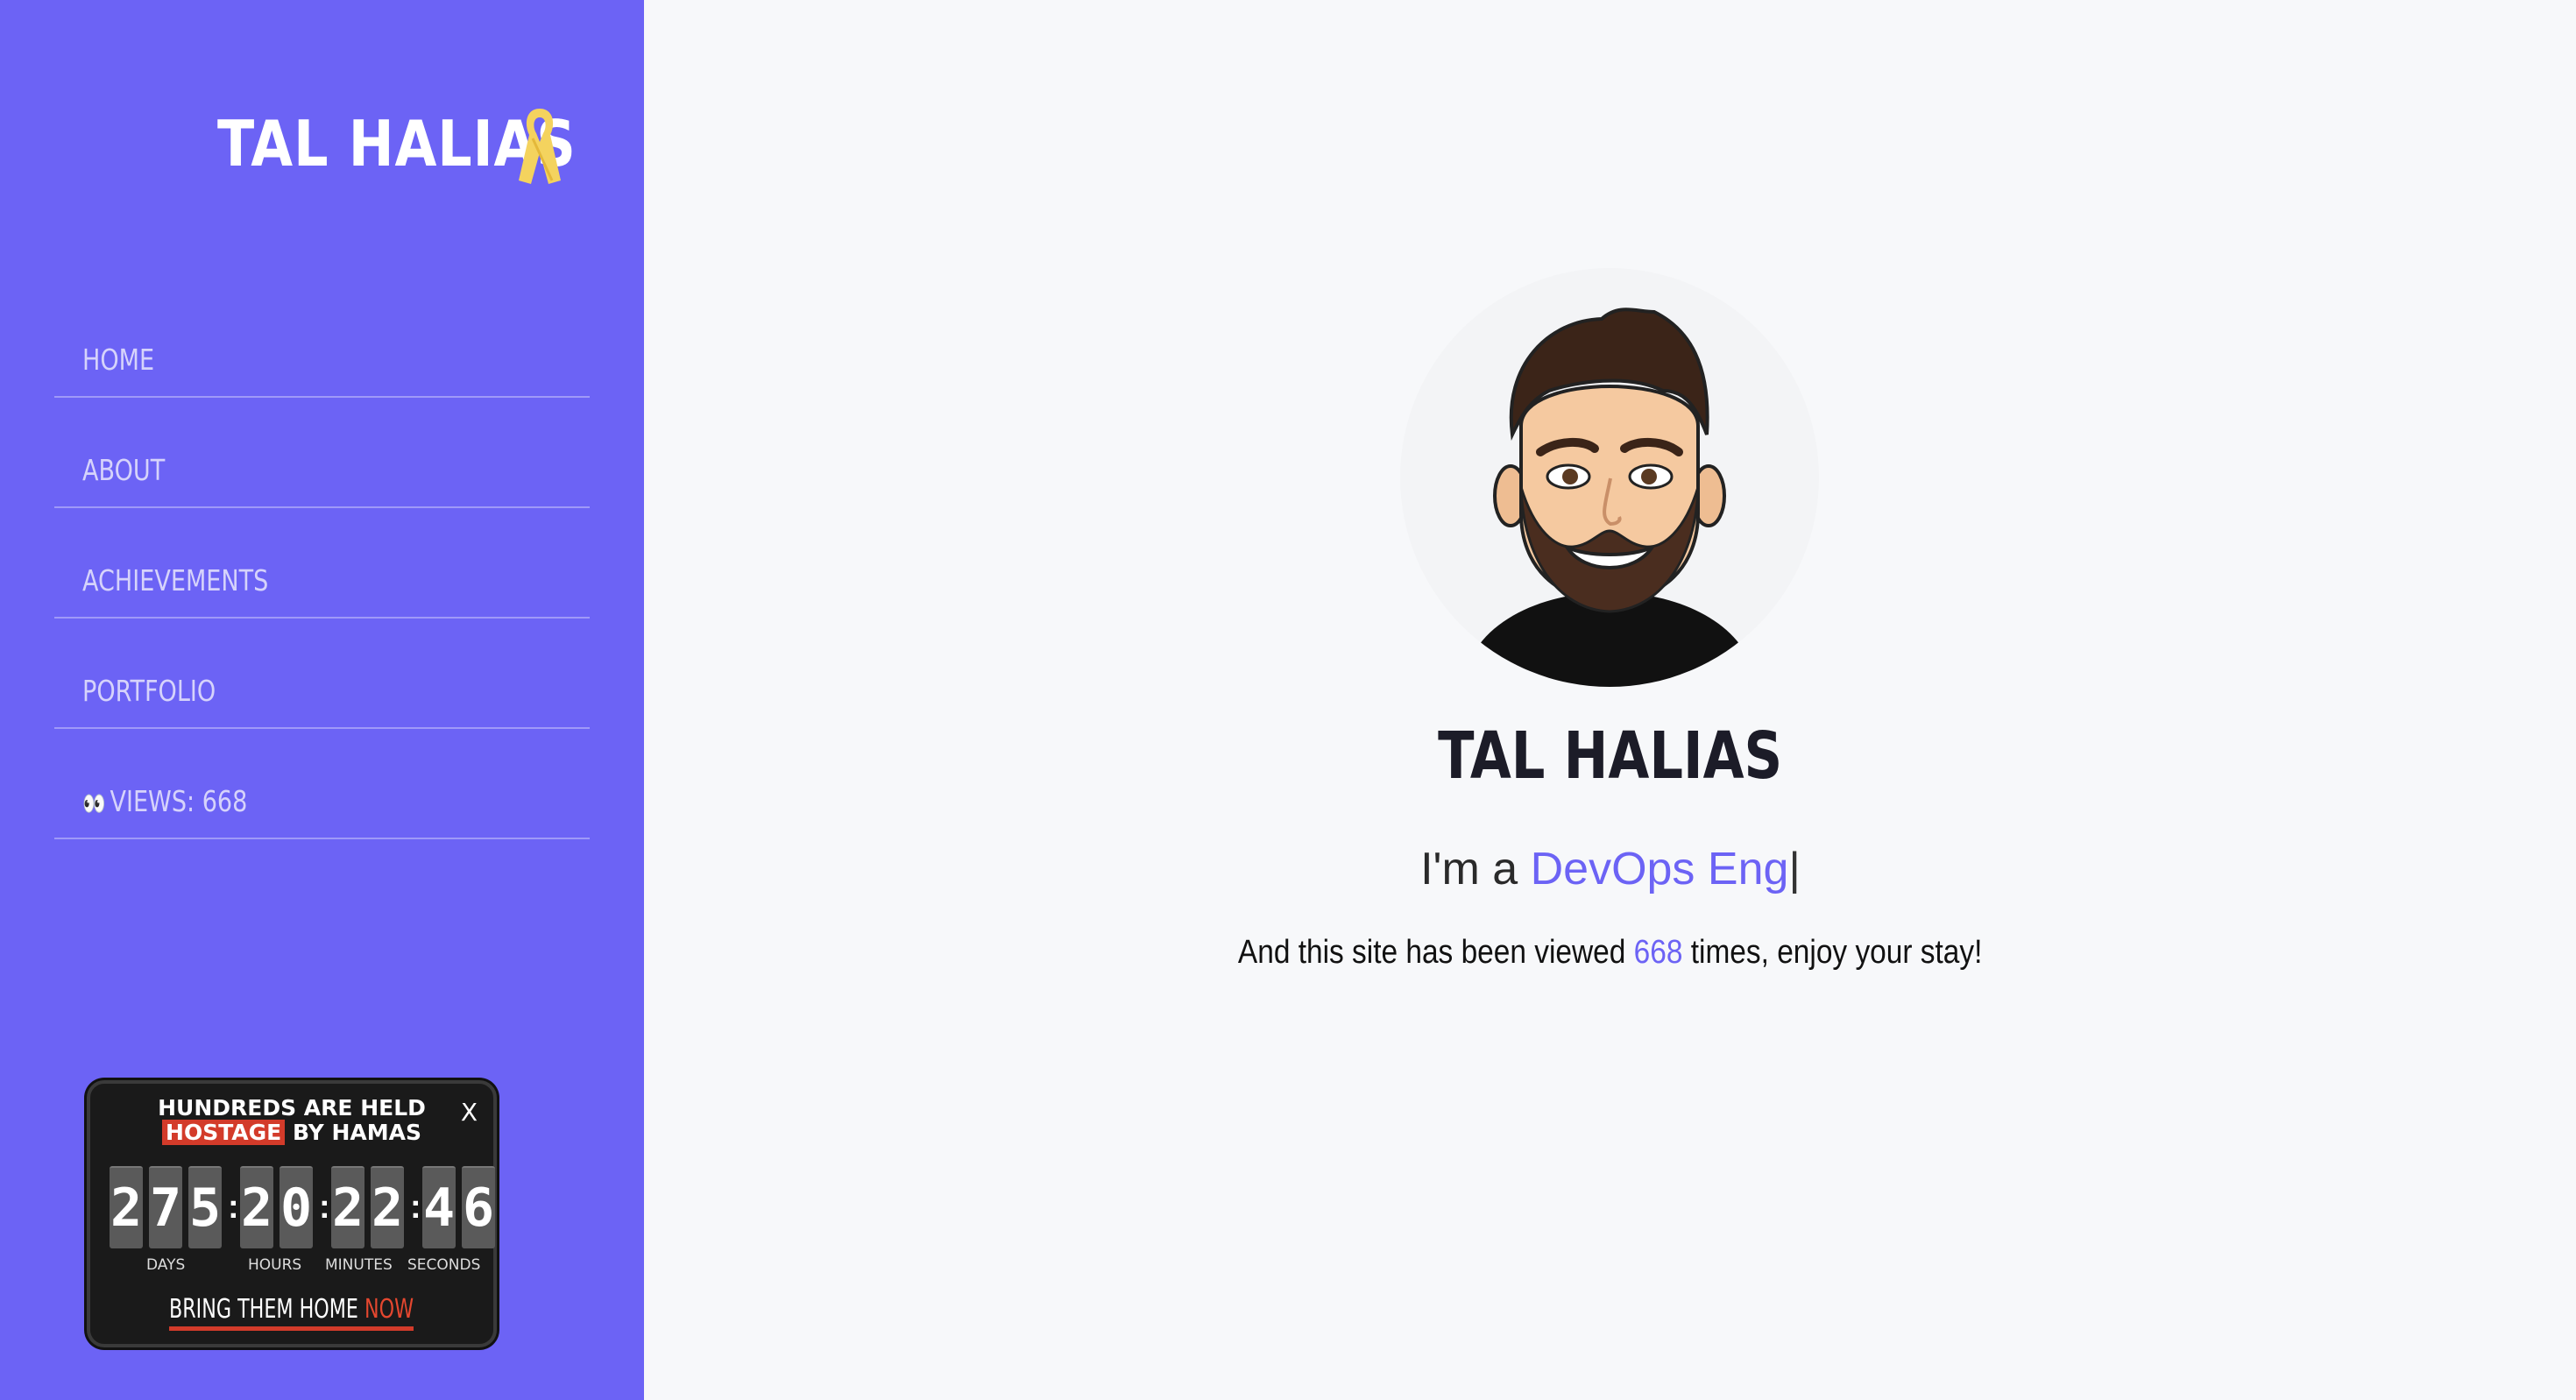  Describe the element at coordinates (1832, 953) in the screenshot. I see `views-suffix: times, enjoy your stay!` at that location.